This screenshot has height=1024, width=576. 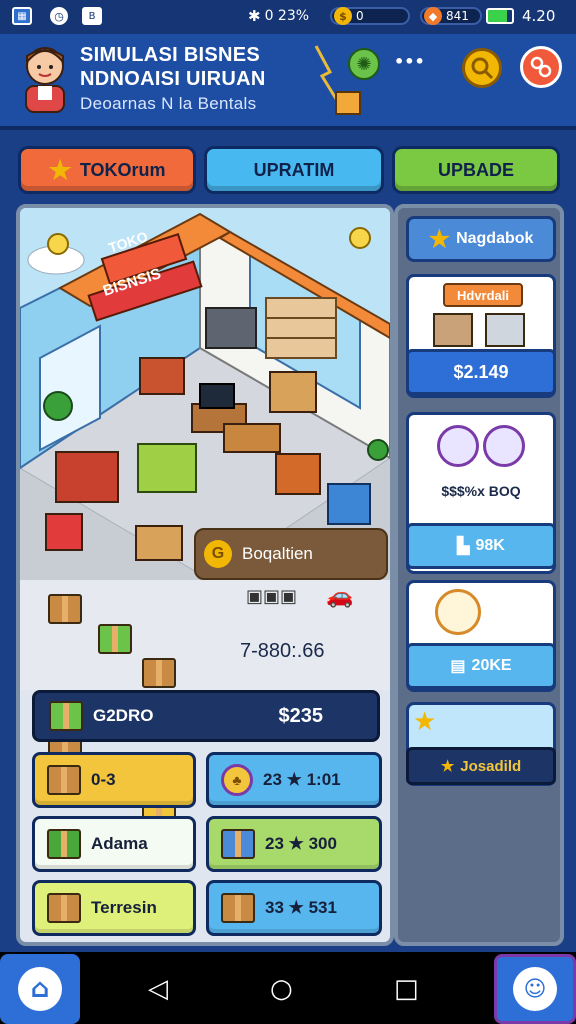 I want to click on grid-item-3-label: Adama, so click(x=119, y=843).